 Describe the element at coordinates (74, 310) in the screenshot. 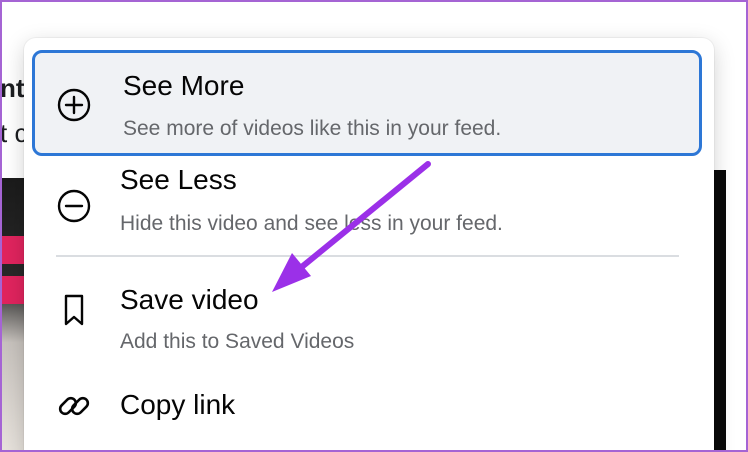

I see `bookmark-icon` at that location.